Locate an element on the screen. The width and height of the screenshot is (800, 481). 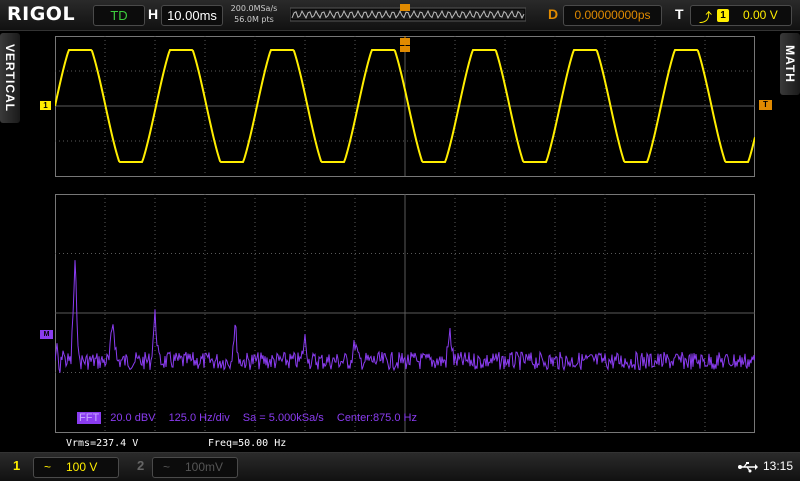
math-menu-tab: MATH is located at coordinates (790, 64).